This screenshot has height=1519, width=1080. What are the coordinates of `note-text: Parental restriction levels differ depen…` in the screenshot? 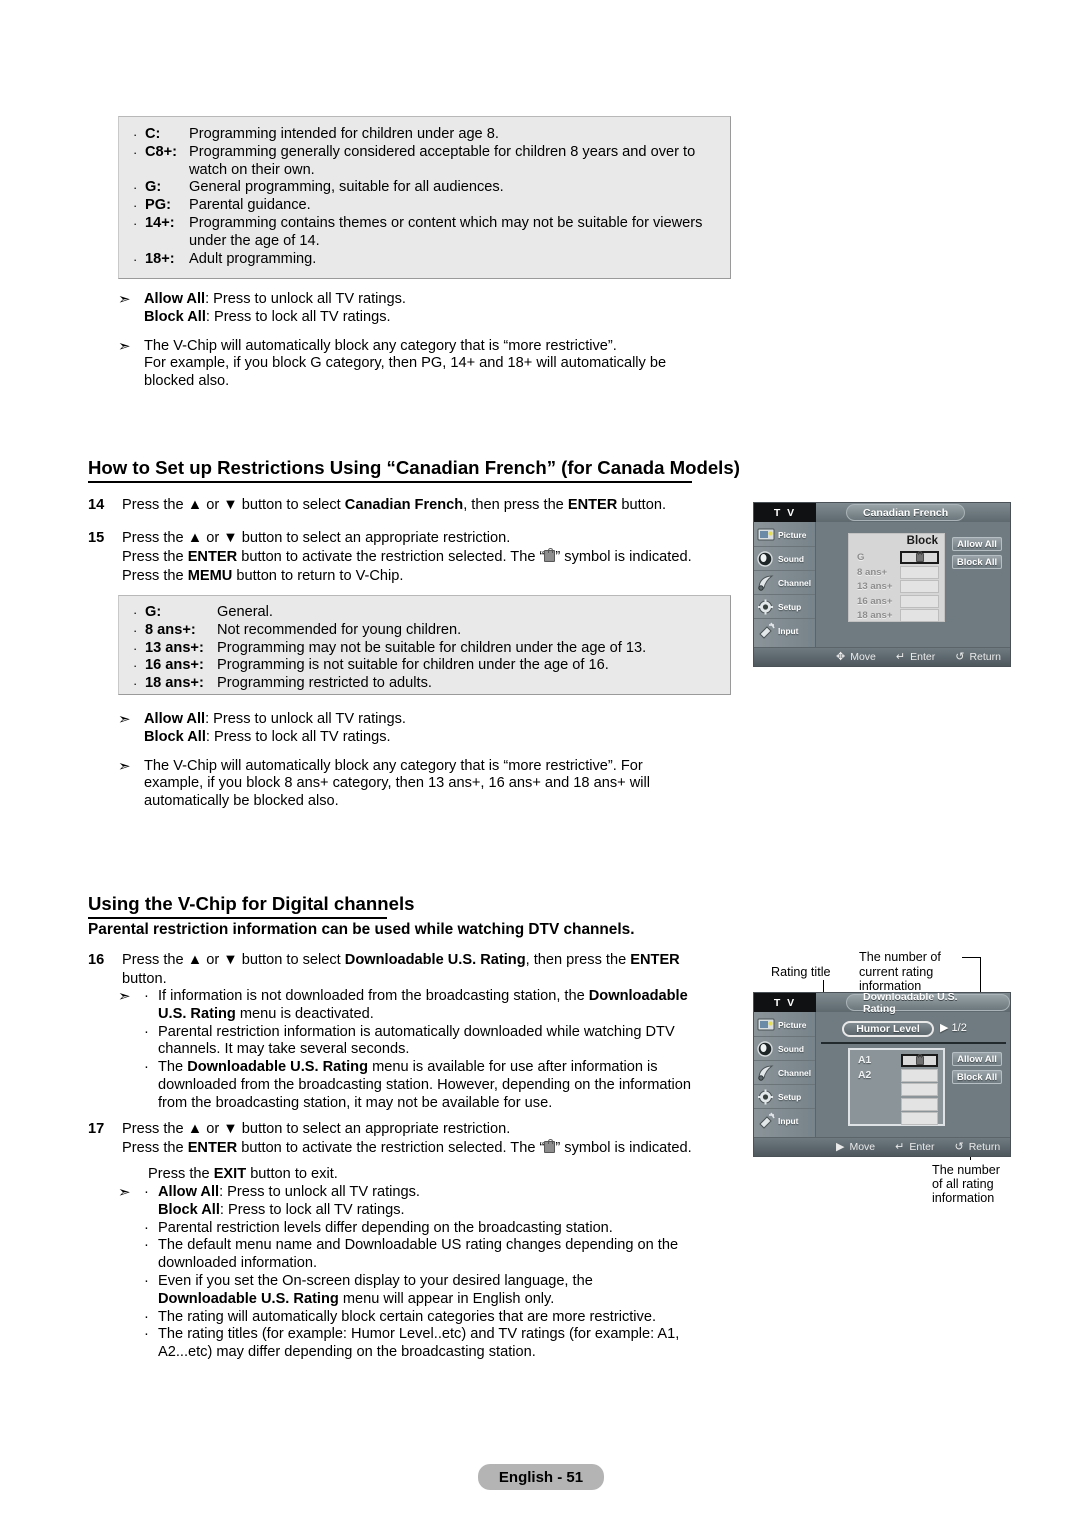 It's located at (385, 1227).